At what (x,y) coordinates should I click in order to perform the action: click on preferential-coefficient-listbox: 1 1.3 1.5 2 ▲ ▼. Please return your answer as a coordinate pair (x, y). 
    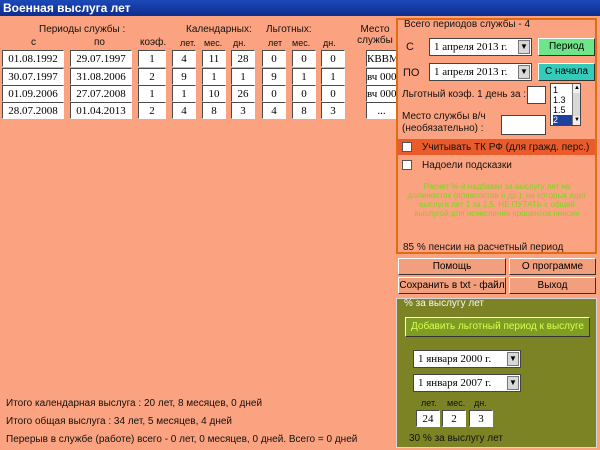
    Looking at the image, I should click on (565, 104).